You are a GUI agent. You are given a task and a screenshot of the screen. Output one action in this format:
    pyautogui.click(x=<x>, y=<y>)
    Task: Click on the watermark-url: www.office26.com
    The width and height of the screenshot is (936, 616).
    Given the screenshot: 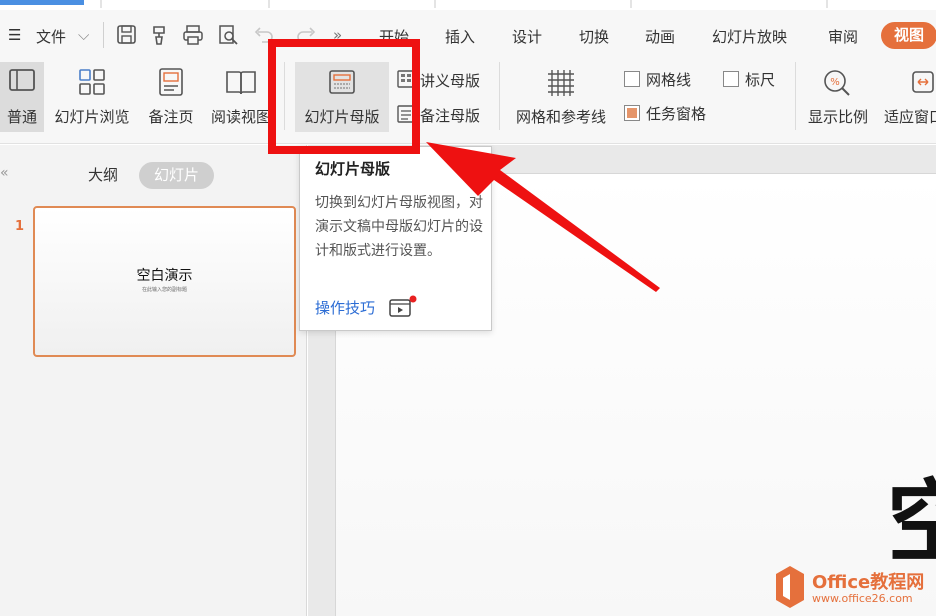 What is the action you would take?
    pyautogui.click(x=862, y=598)
    